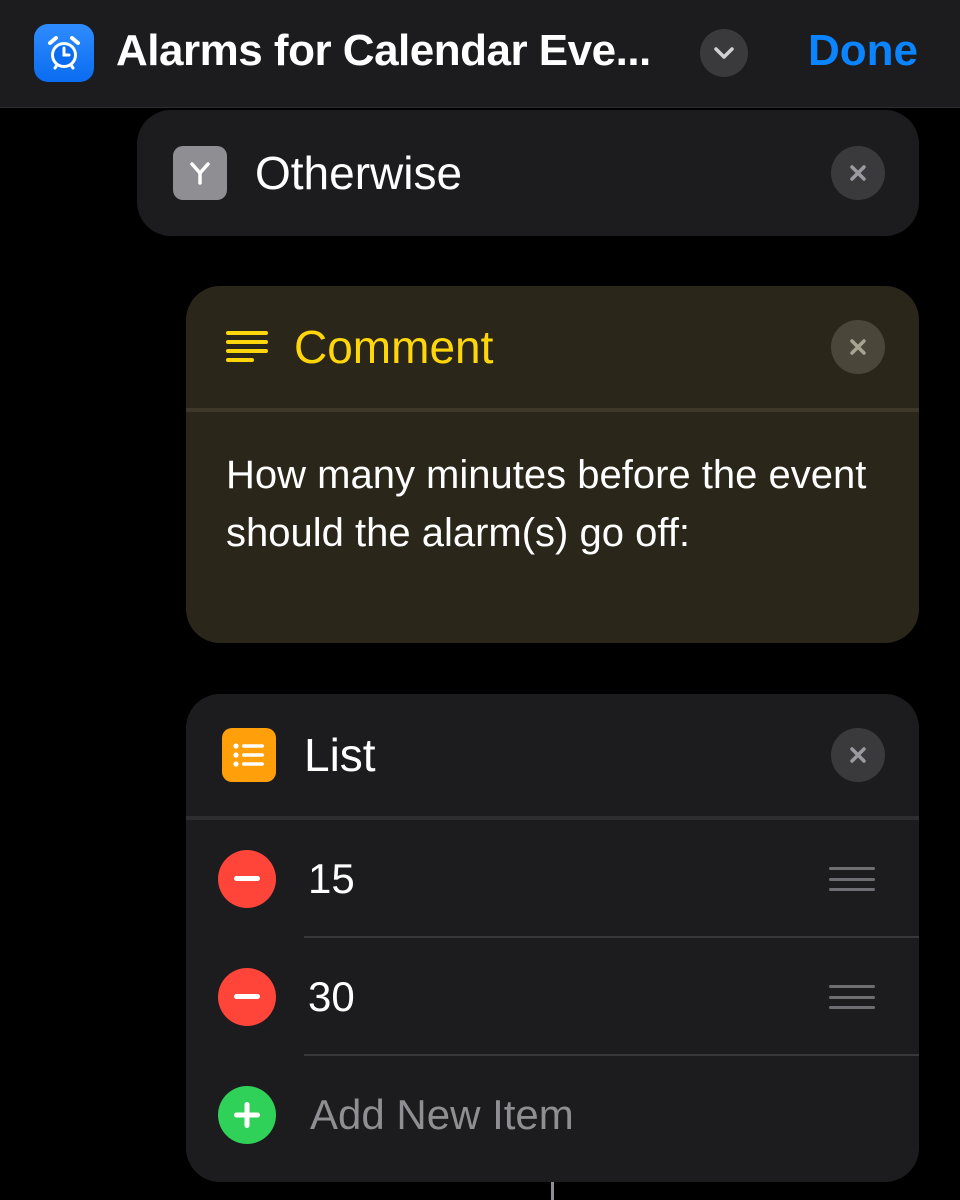 This screenshot has height=1200, width=960. Describe the element at coordinates (394, 347) in the screenshot. I see `comment-title: Comment` at that location.